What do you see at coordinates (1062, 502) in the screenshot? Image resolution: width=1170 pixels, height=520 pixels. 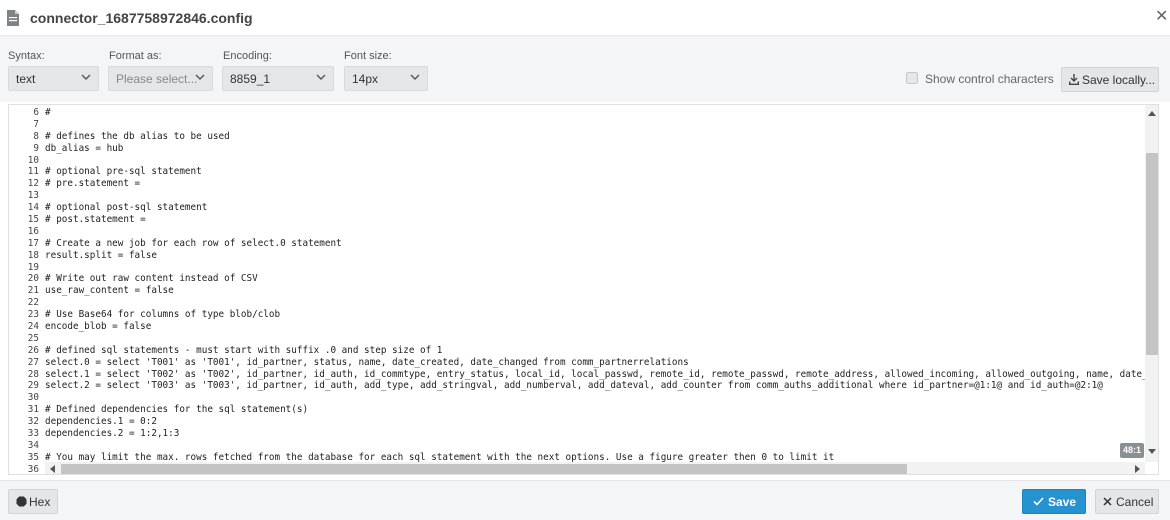 I see `save-label: Save` at bounding box center [1062, 502].